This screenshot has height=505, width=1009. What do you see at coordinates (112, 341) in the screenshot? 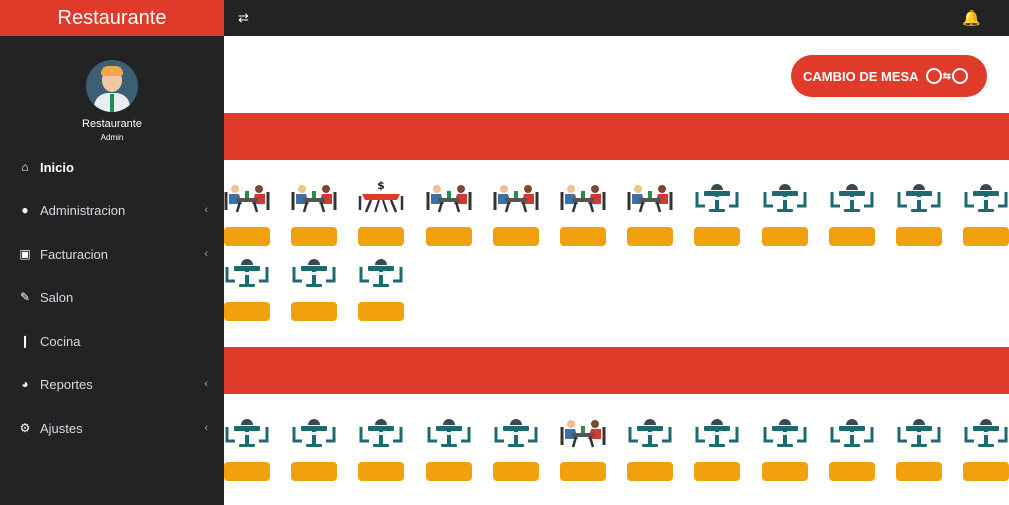
I see `sidebar-item-cocina: ❙ Cocina` at bounding box center [112, 341].